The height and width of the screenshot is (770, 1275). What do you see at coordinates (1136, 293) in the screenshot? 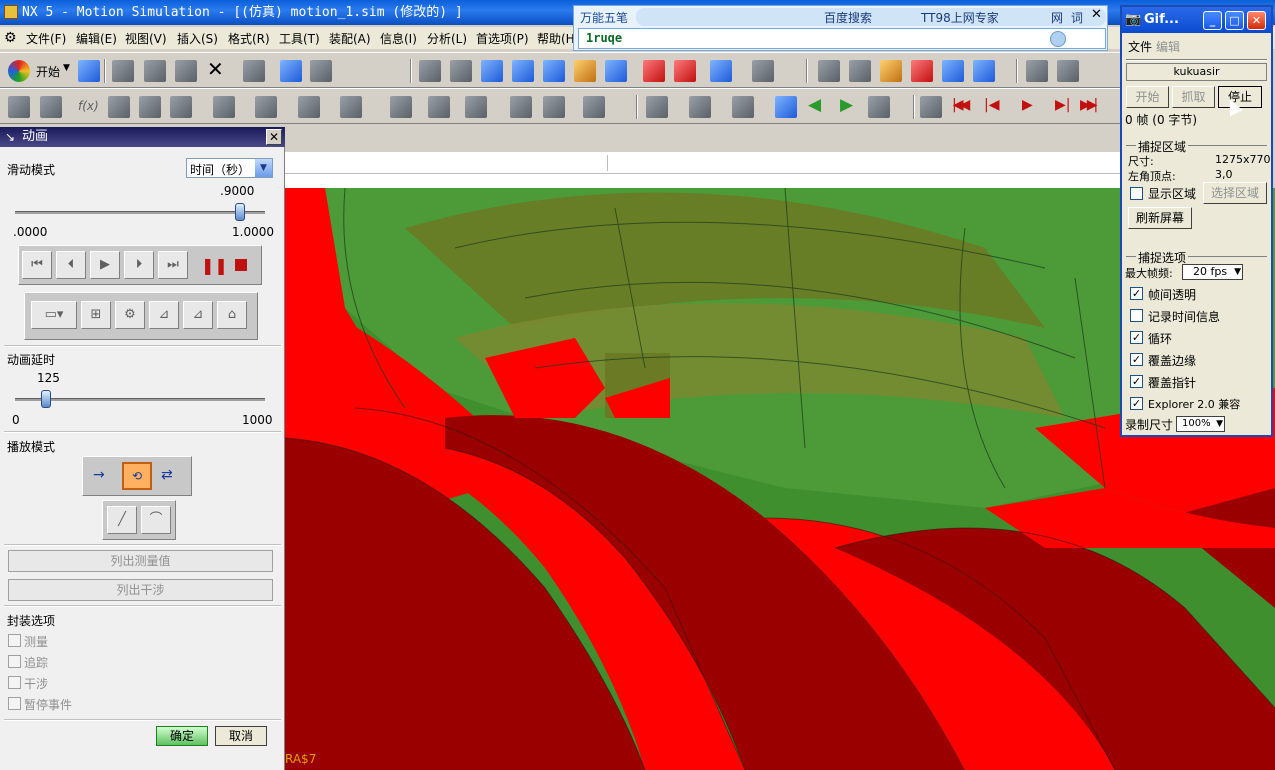
I see `transparency-checkbox: ✓` at bounding box center [1136, 293].